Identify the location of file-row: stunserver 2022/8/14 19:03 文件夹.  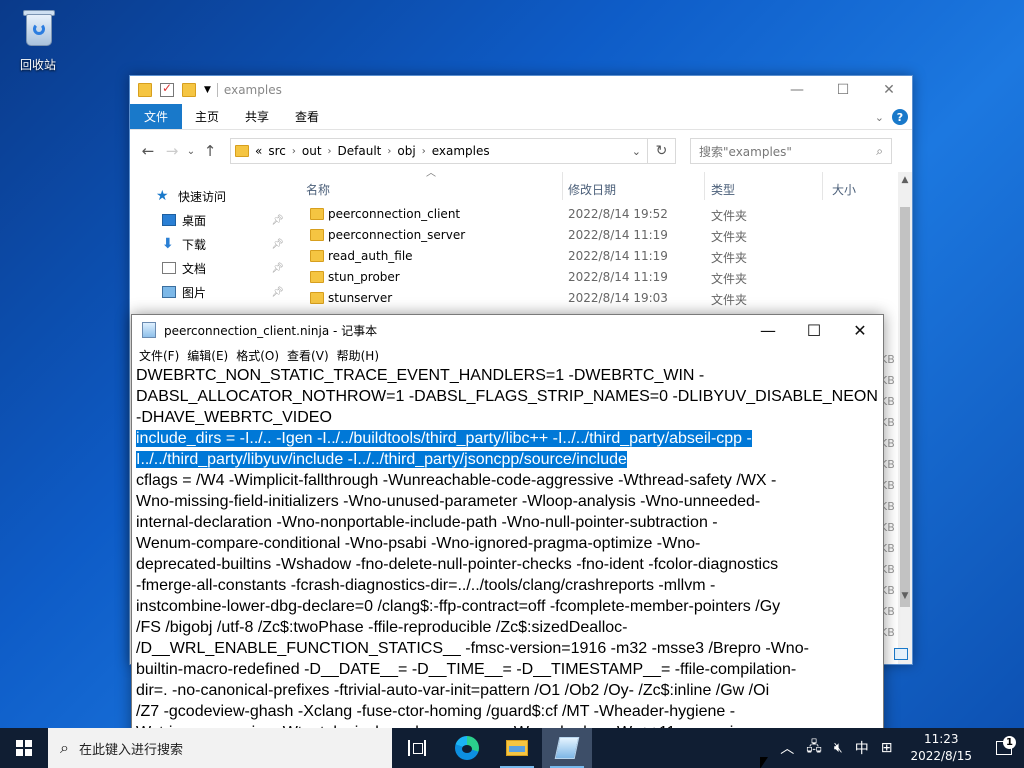
(602, 298).